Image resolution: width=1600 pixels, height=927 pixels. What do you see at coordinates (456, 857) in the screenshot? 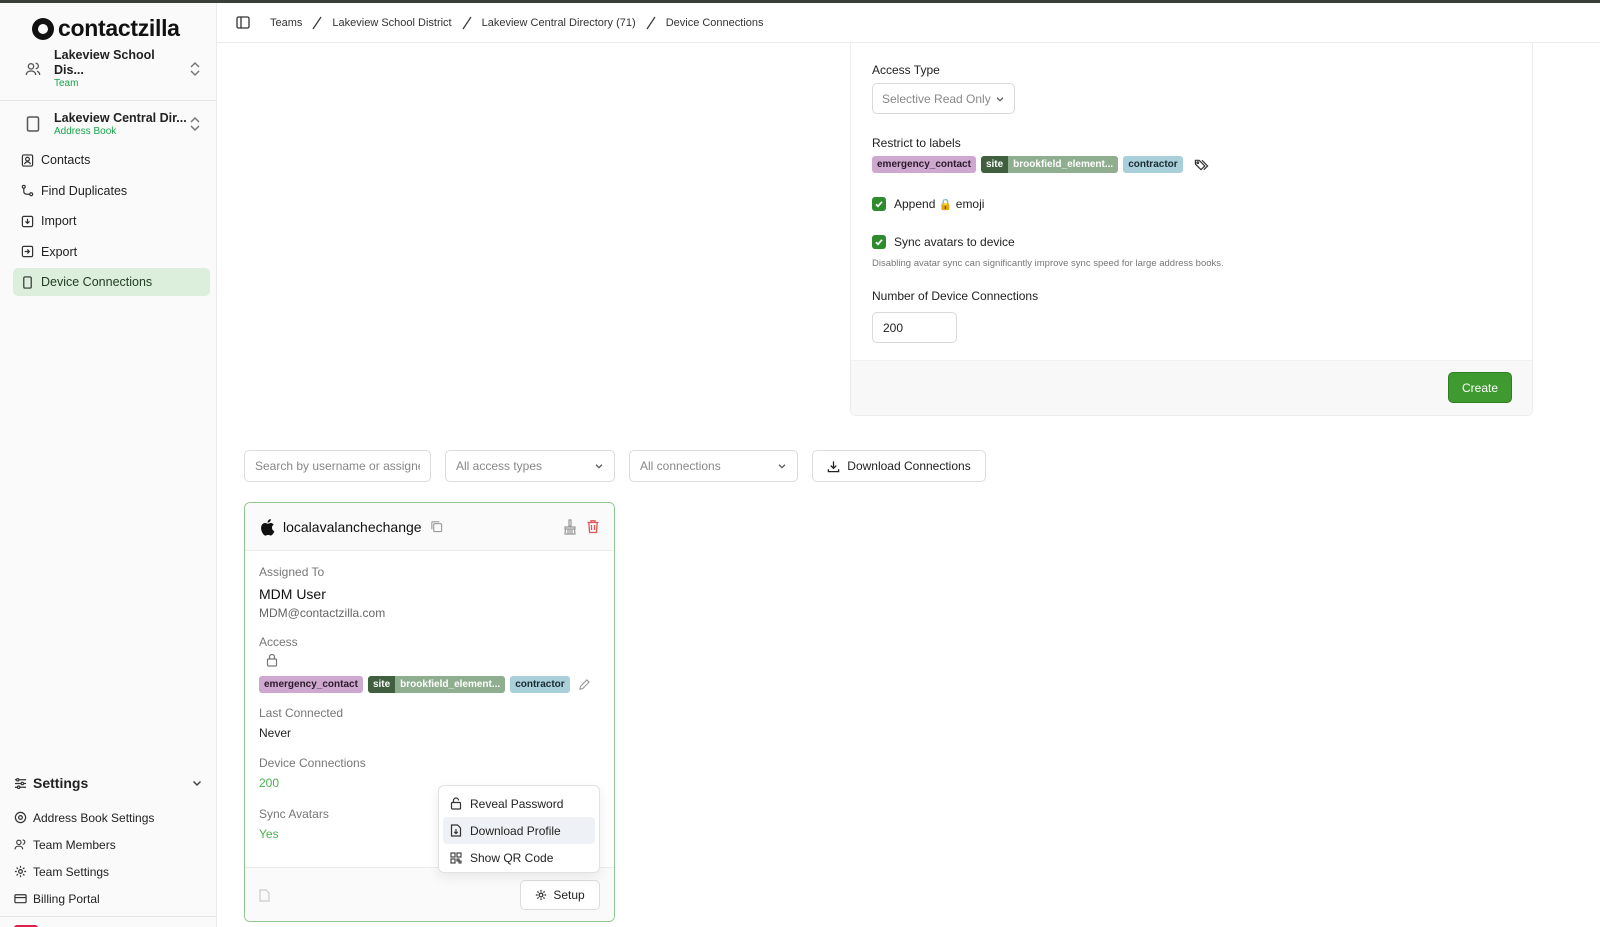
I see `qr-code-icon` at bounding box center [456, 857].